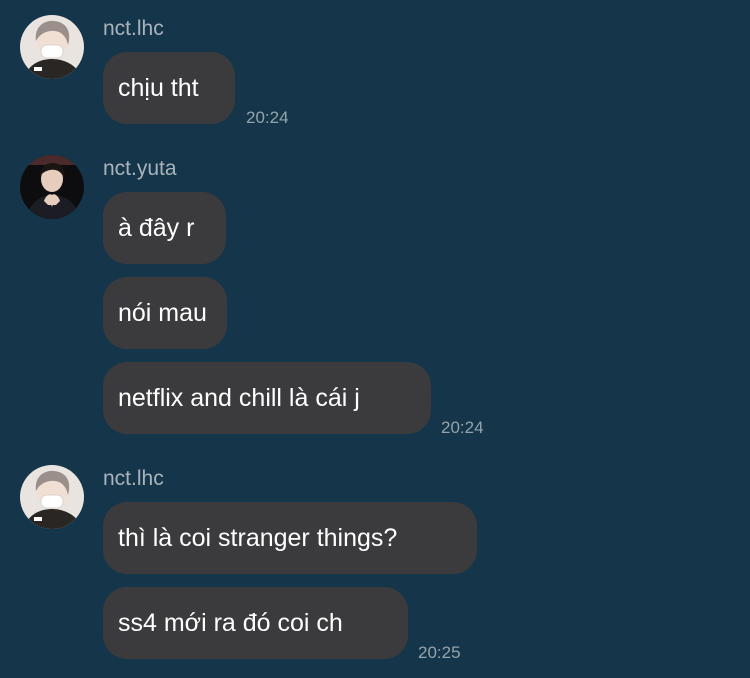 The image size is (750, 678). What do you see at coordinates (267, 398) in the screenshot?
I see `message-bubble: netflix and chill là cái j` at bounding box center [267, 398].